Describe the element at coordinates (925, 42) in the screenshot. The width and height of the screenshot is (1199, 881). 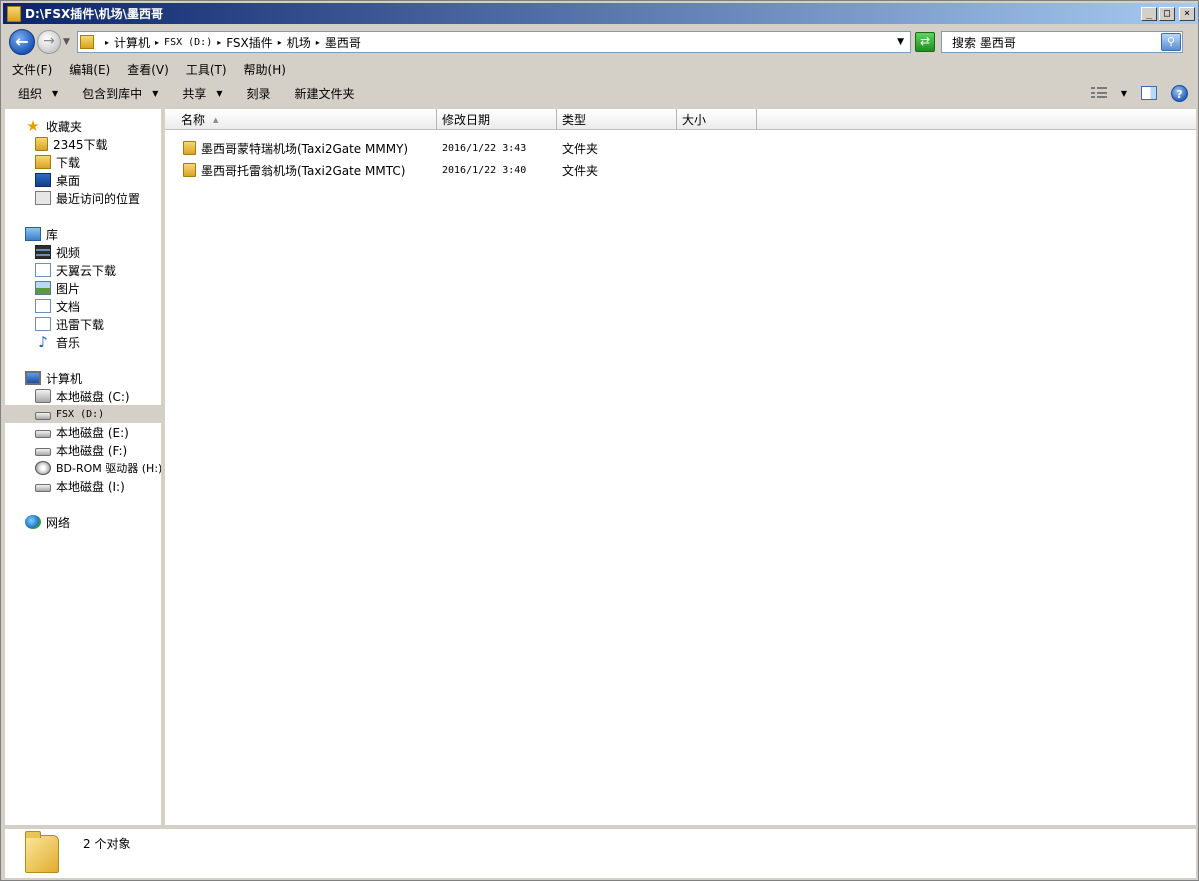
I see `refresh-button: ⇄` at that location.